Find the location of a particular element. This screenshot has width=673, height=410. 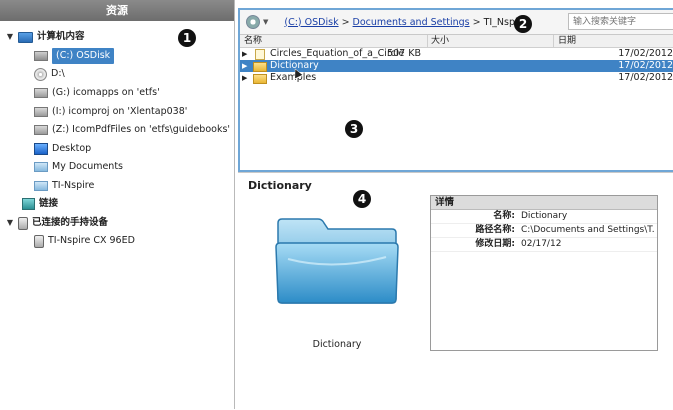

tree-node-z-drive: (Z:) IcomPdfFiles on 'etfs\guidebooks' is located at coordinates (132, 130).